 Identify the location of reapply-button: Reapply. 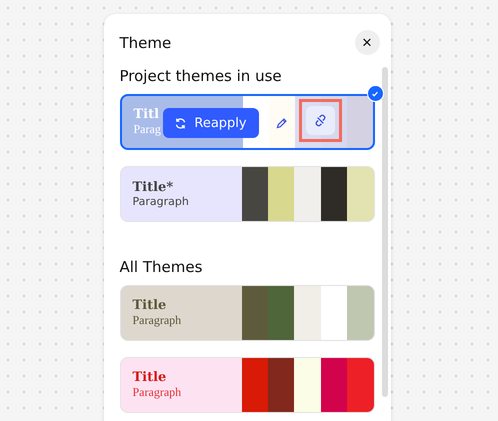
(210, 123).